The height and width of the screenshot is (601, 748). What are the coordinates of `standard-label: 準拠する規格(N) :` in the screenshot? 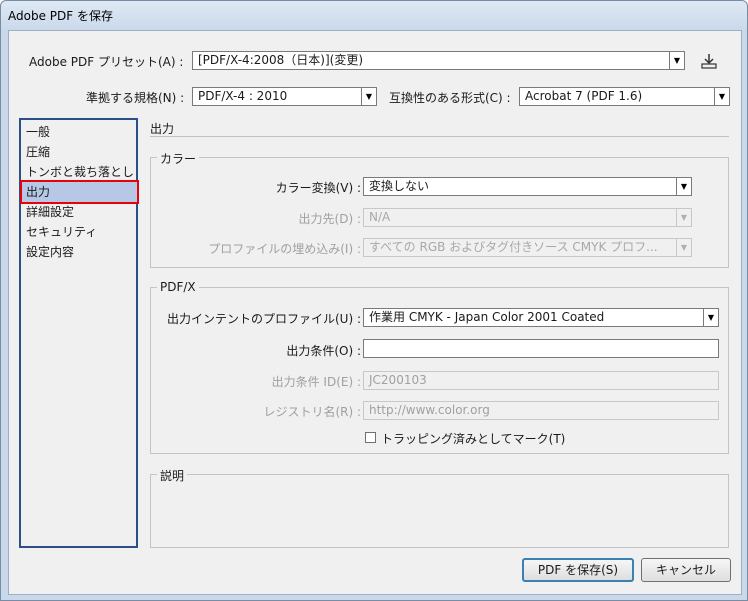 It's located at (135, 98).